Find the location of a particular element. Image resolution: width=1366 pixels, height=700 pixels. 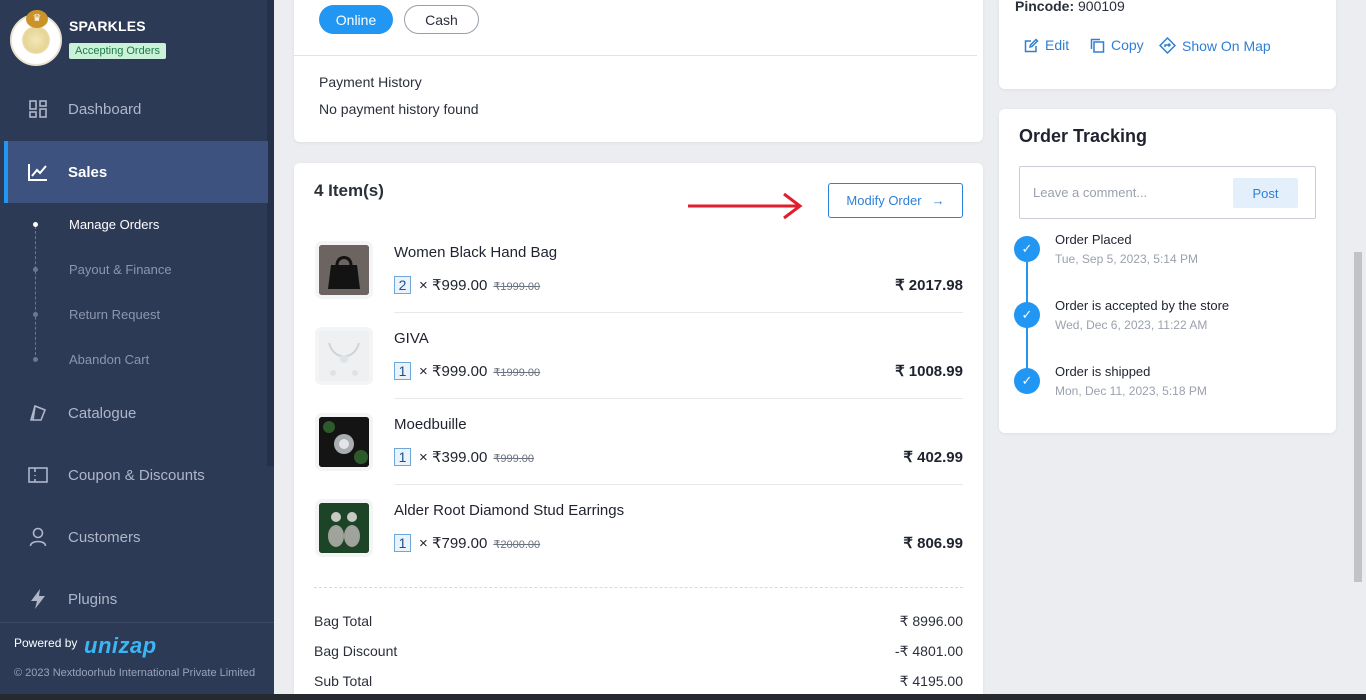

item-total: ₹ 2017.98 is located at coordinates (929, 285).